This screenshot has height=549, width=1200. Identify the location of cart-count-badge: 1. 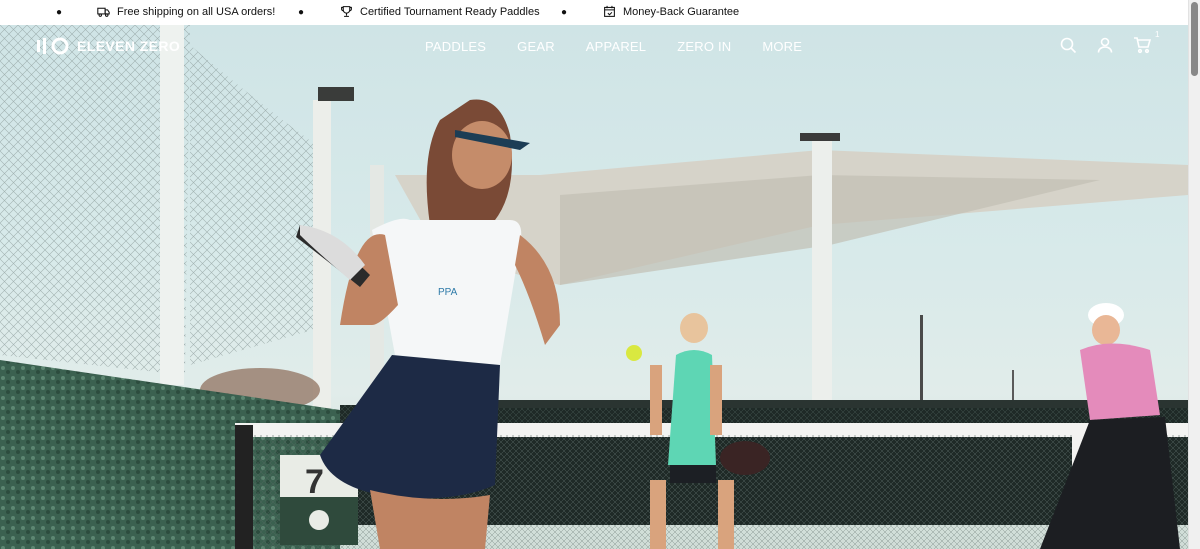
(1157, 34).